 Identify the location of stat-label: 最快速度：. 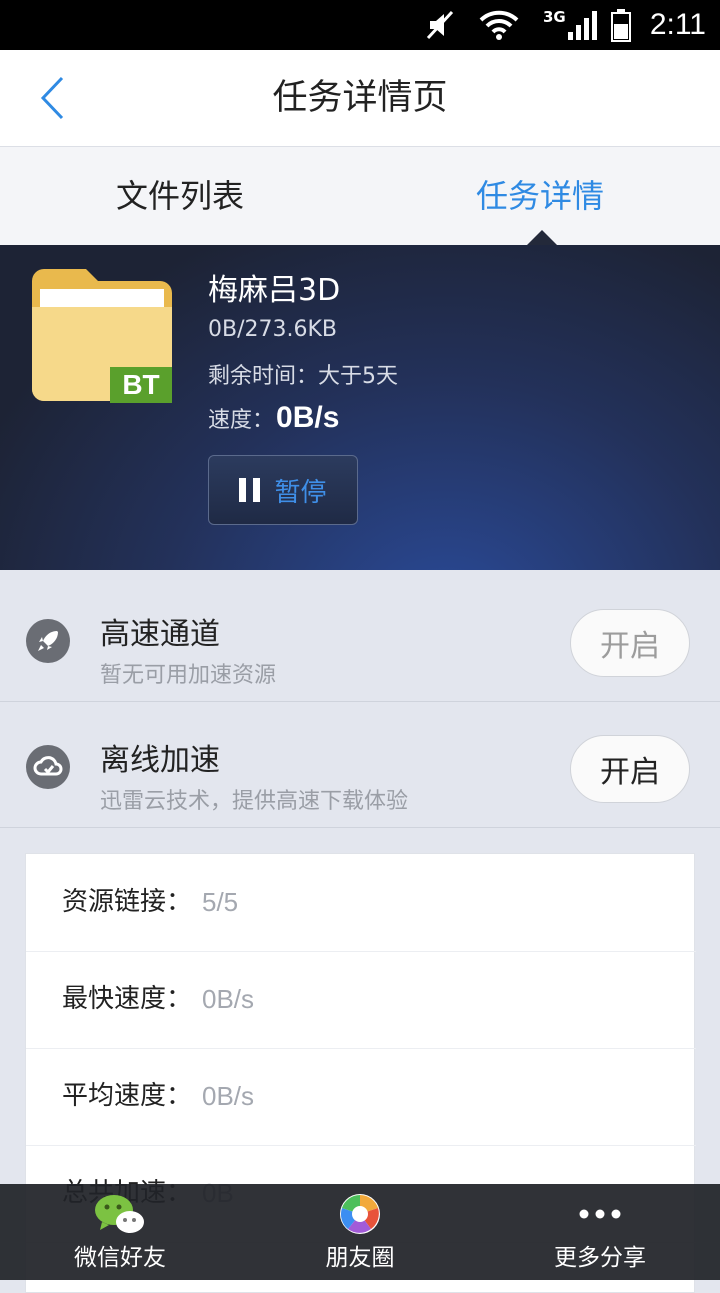
(127, 999).